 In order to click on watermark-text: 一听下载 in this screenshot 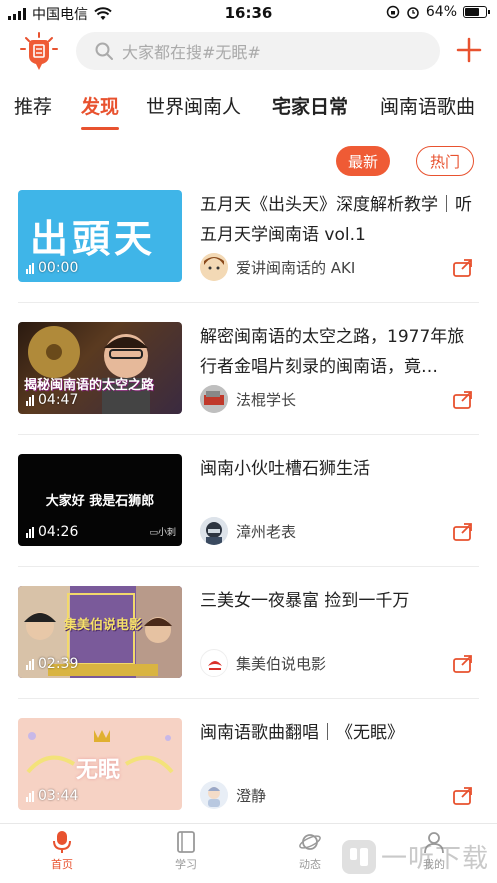, I will do `click(434, 859)`.